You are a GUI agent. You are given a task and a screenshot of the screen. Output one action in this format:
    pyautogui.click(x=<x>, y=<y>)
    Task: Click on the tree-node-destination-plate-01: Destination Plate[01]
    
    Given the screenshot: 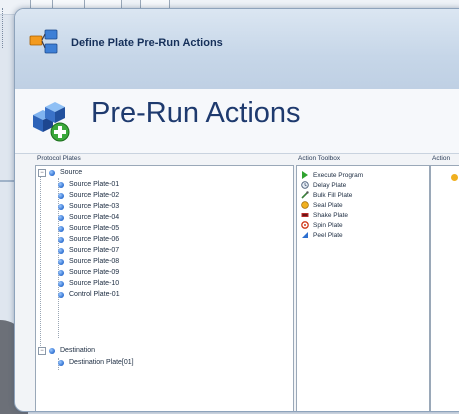 What is the action you would take?
    pyautogui.click(x=96, y=362)
    